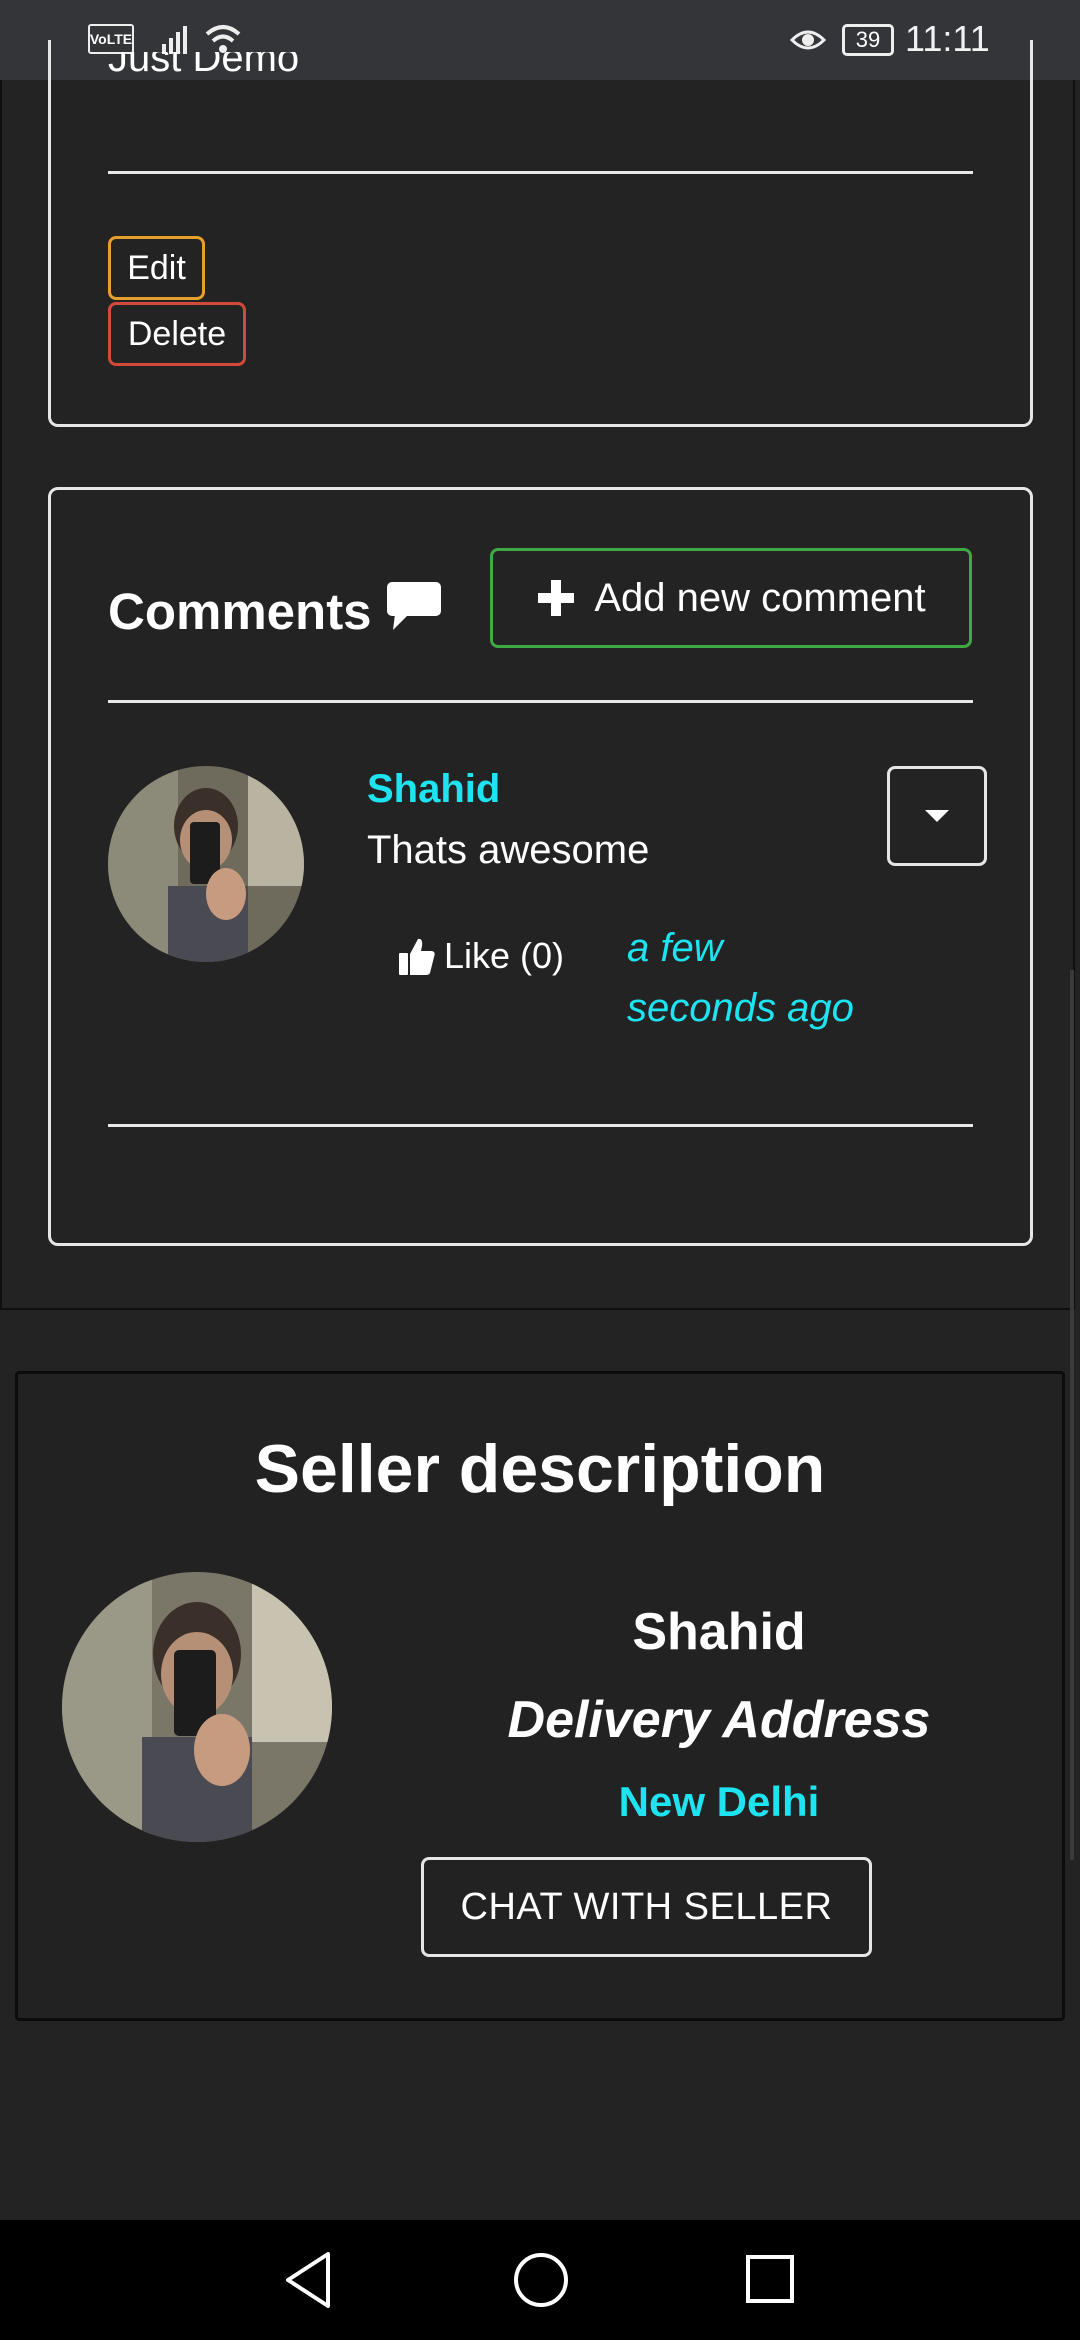 Image resolution: width=1080 pixels, height=2340 pixels. I want to click on post-text-partial: Just Demo, so click(204, 66).